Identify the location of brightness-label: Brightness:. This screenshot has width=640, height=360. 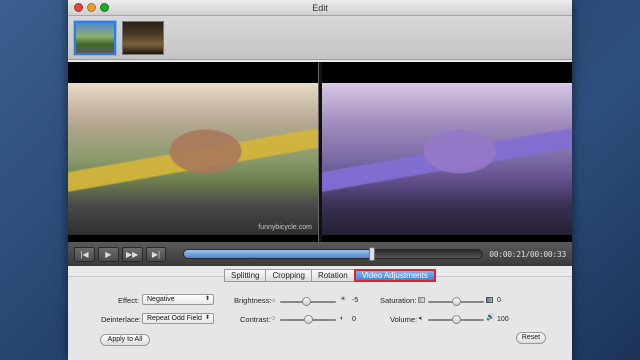
(253, 300).